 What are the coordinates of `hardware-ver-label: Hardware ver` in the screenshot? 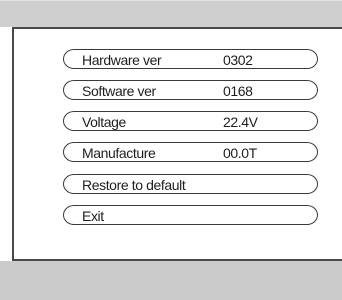 It's located at (122, 60).